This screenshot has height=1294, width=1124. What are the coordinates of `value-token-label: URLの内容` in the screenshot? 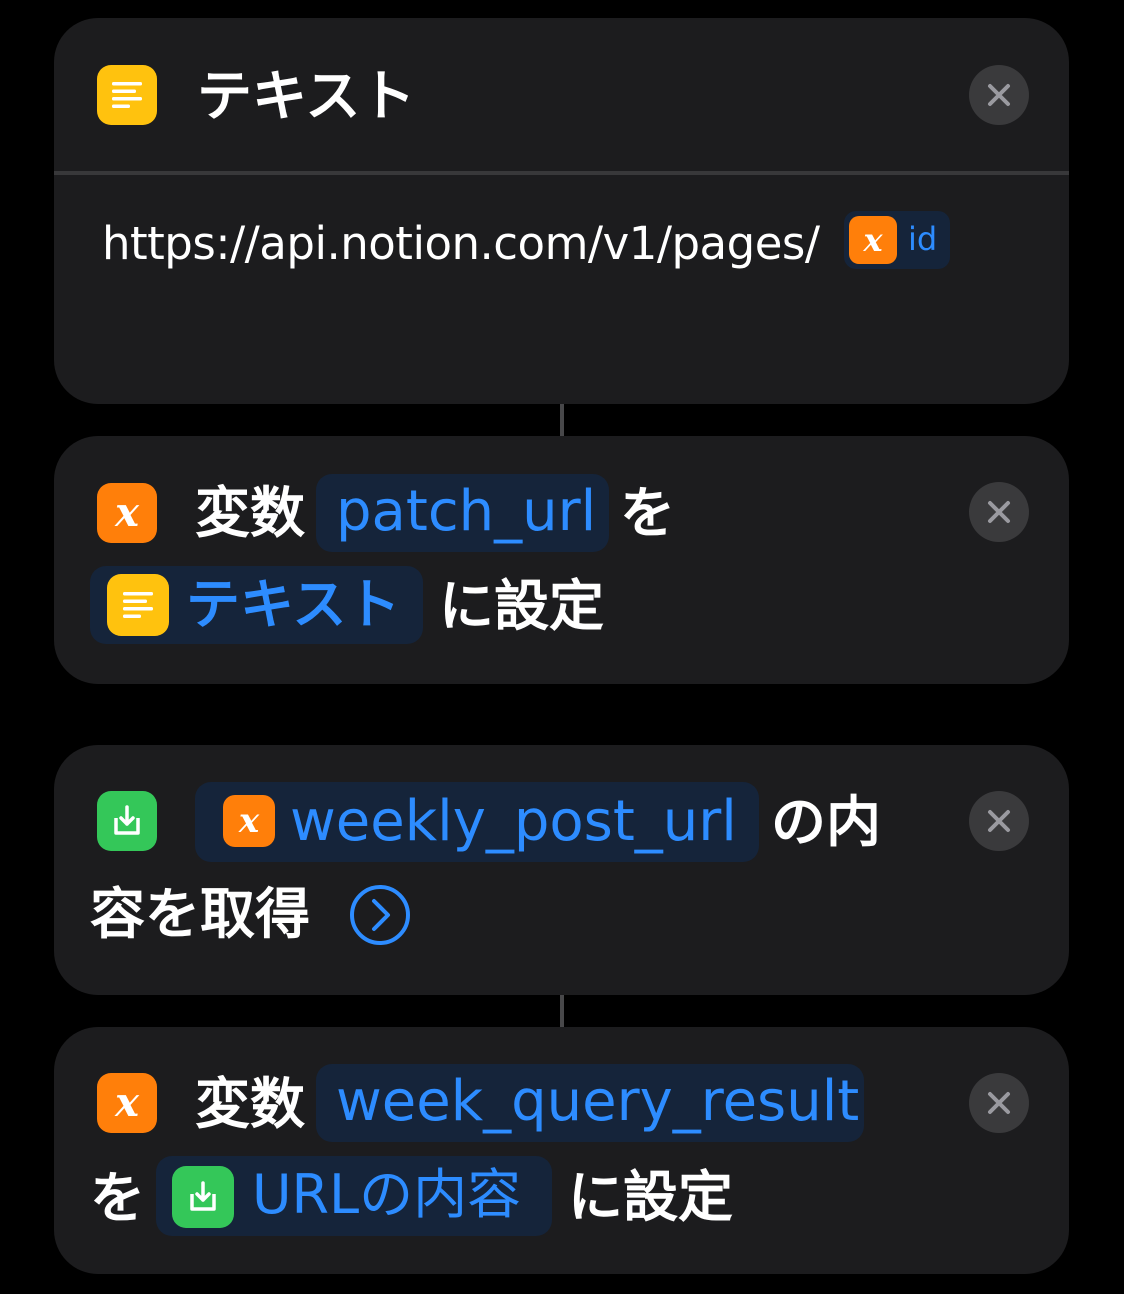 It's located at (387, 1194).